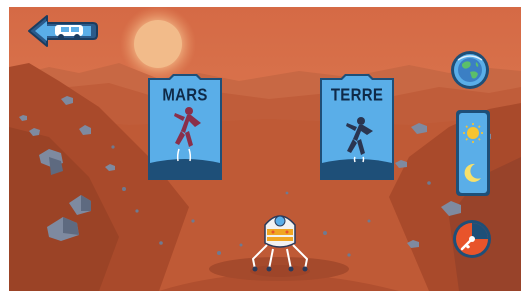  What do you see at coordinates (185, 128) in the screenshot?
I see `mars-gravity-card: MARS` at bounding box center [185, 128].